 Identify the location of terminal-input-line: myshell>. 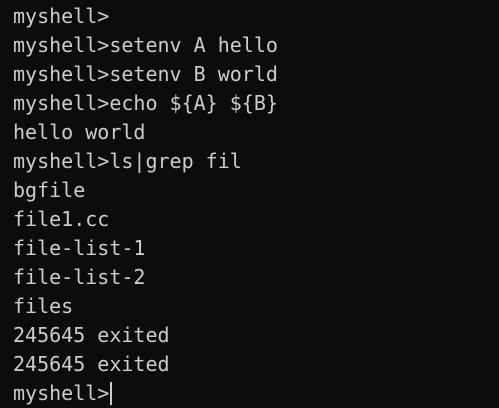
(256, 393).